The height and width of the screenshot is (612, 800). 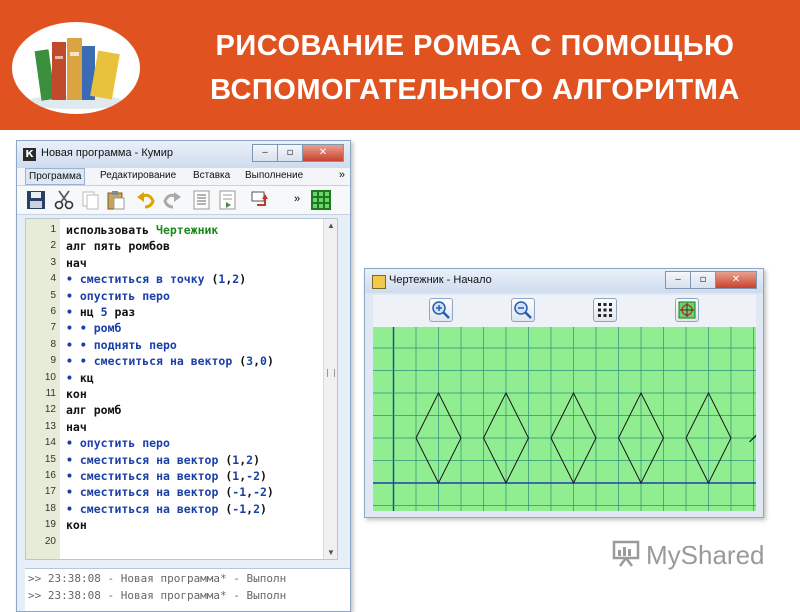 What do you see at coordinates (564, 311) in the screenshot?
I see `drawer-toolbar` at bounding box center [564, 311].